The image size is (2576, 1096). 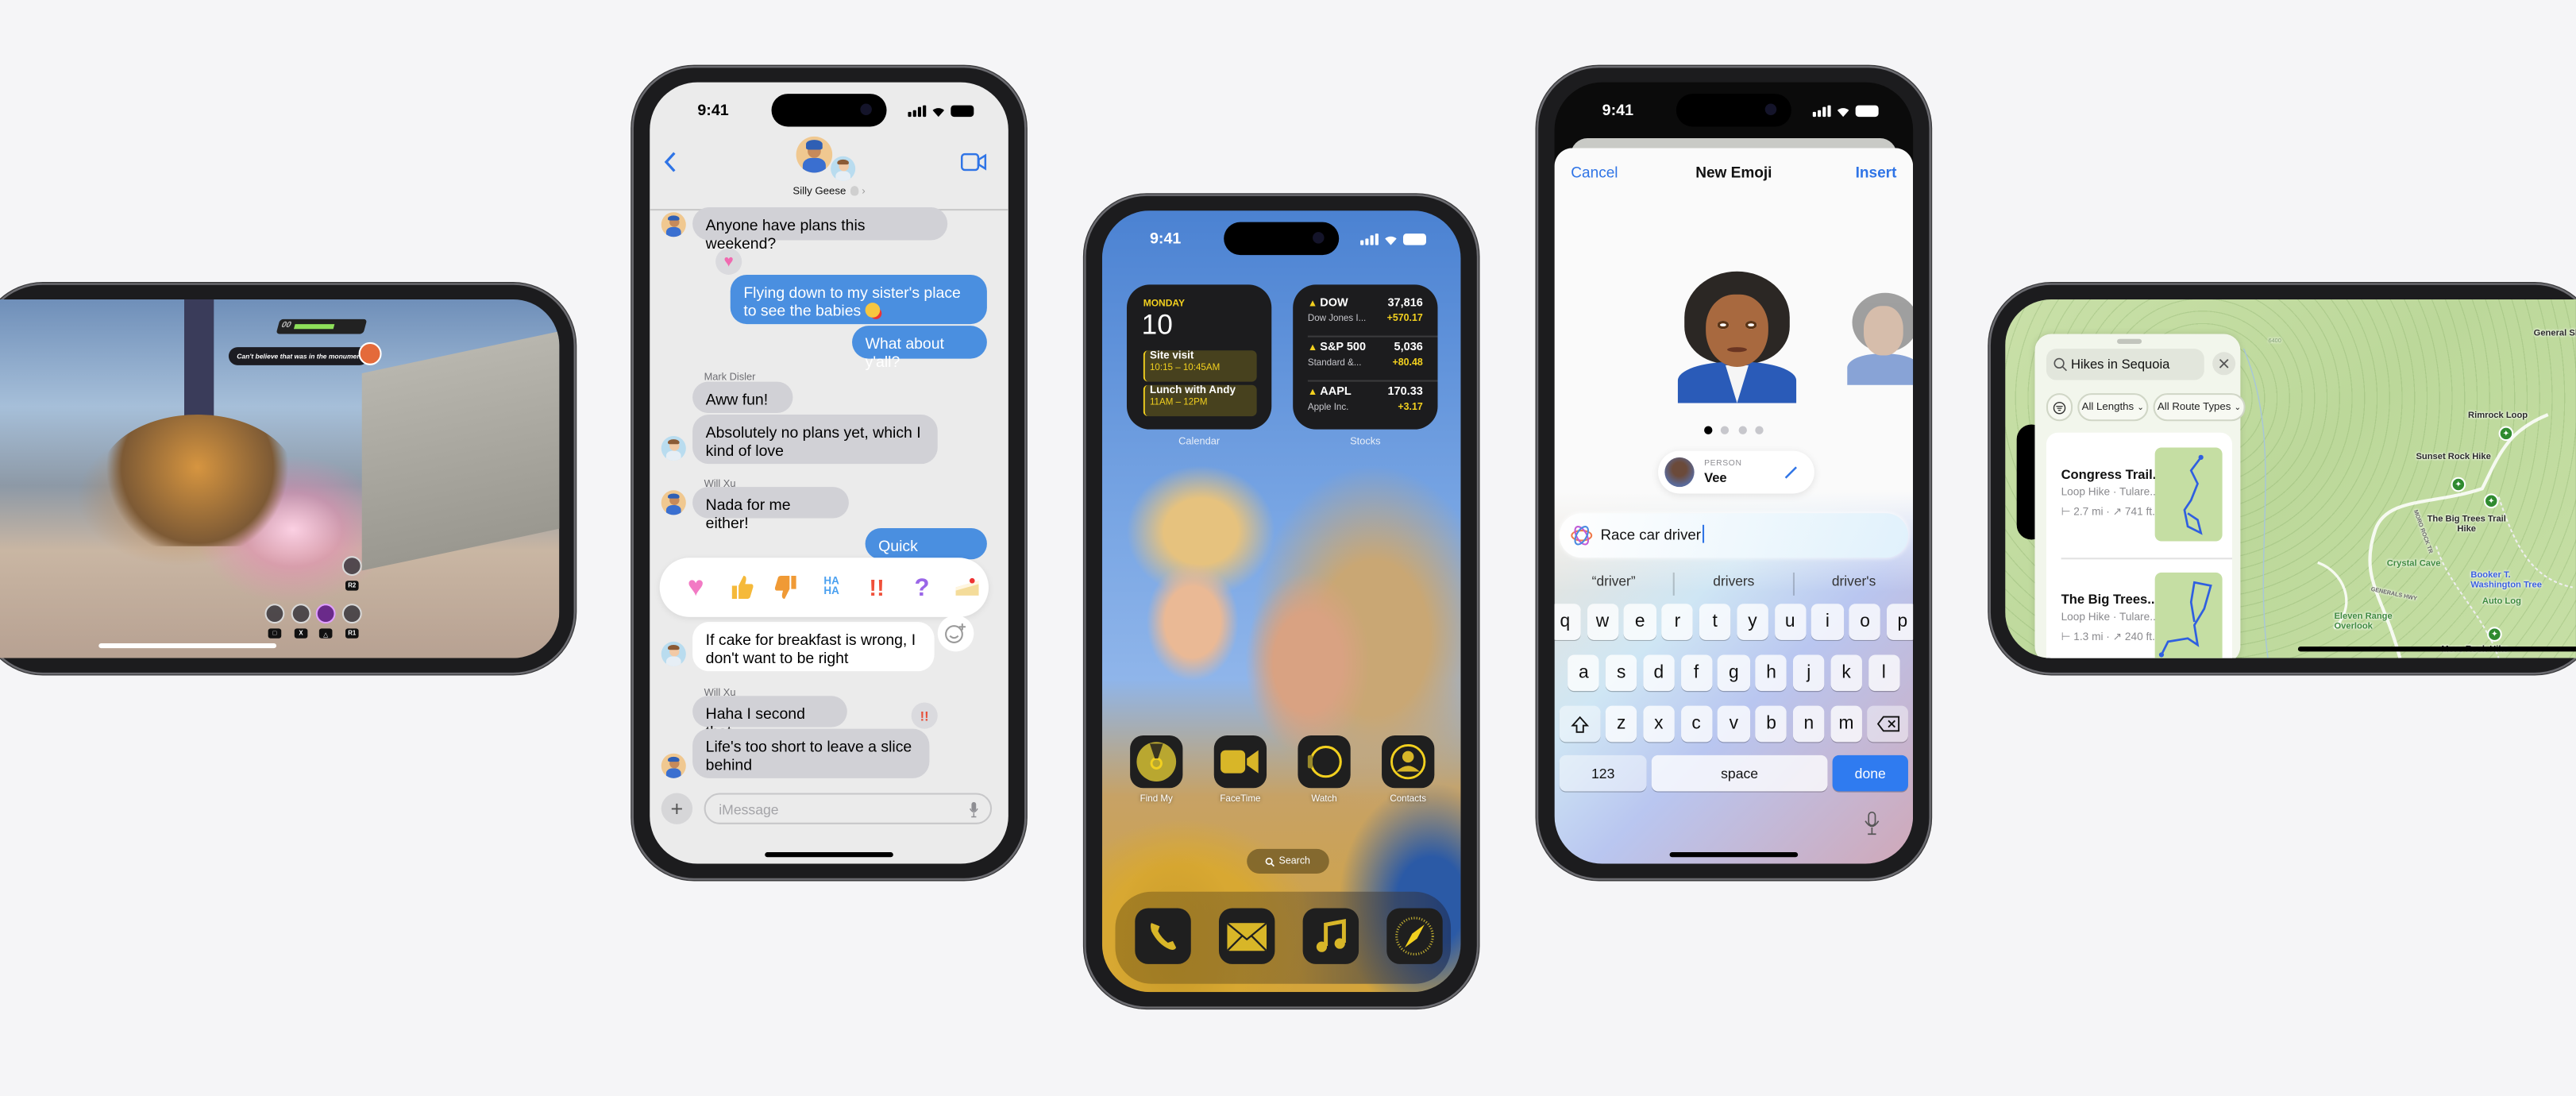 I want to click on plus-button: +, so click(x=677, y=808).